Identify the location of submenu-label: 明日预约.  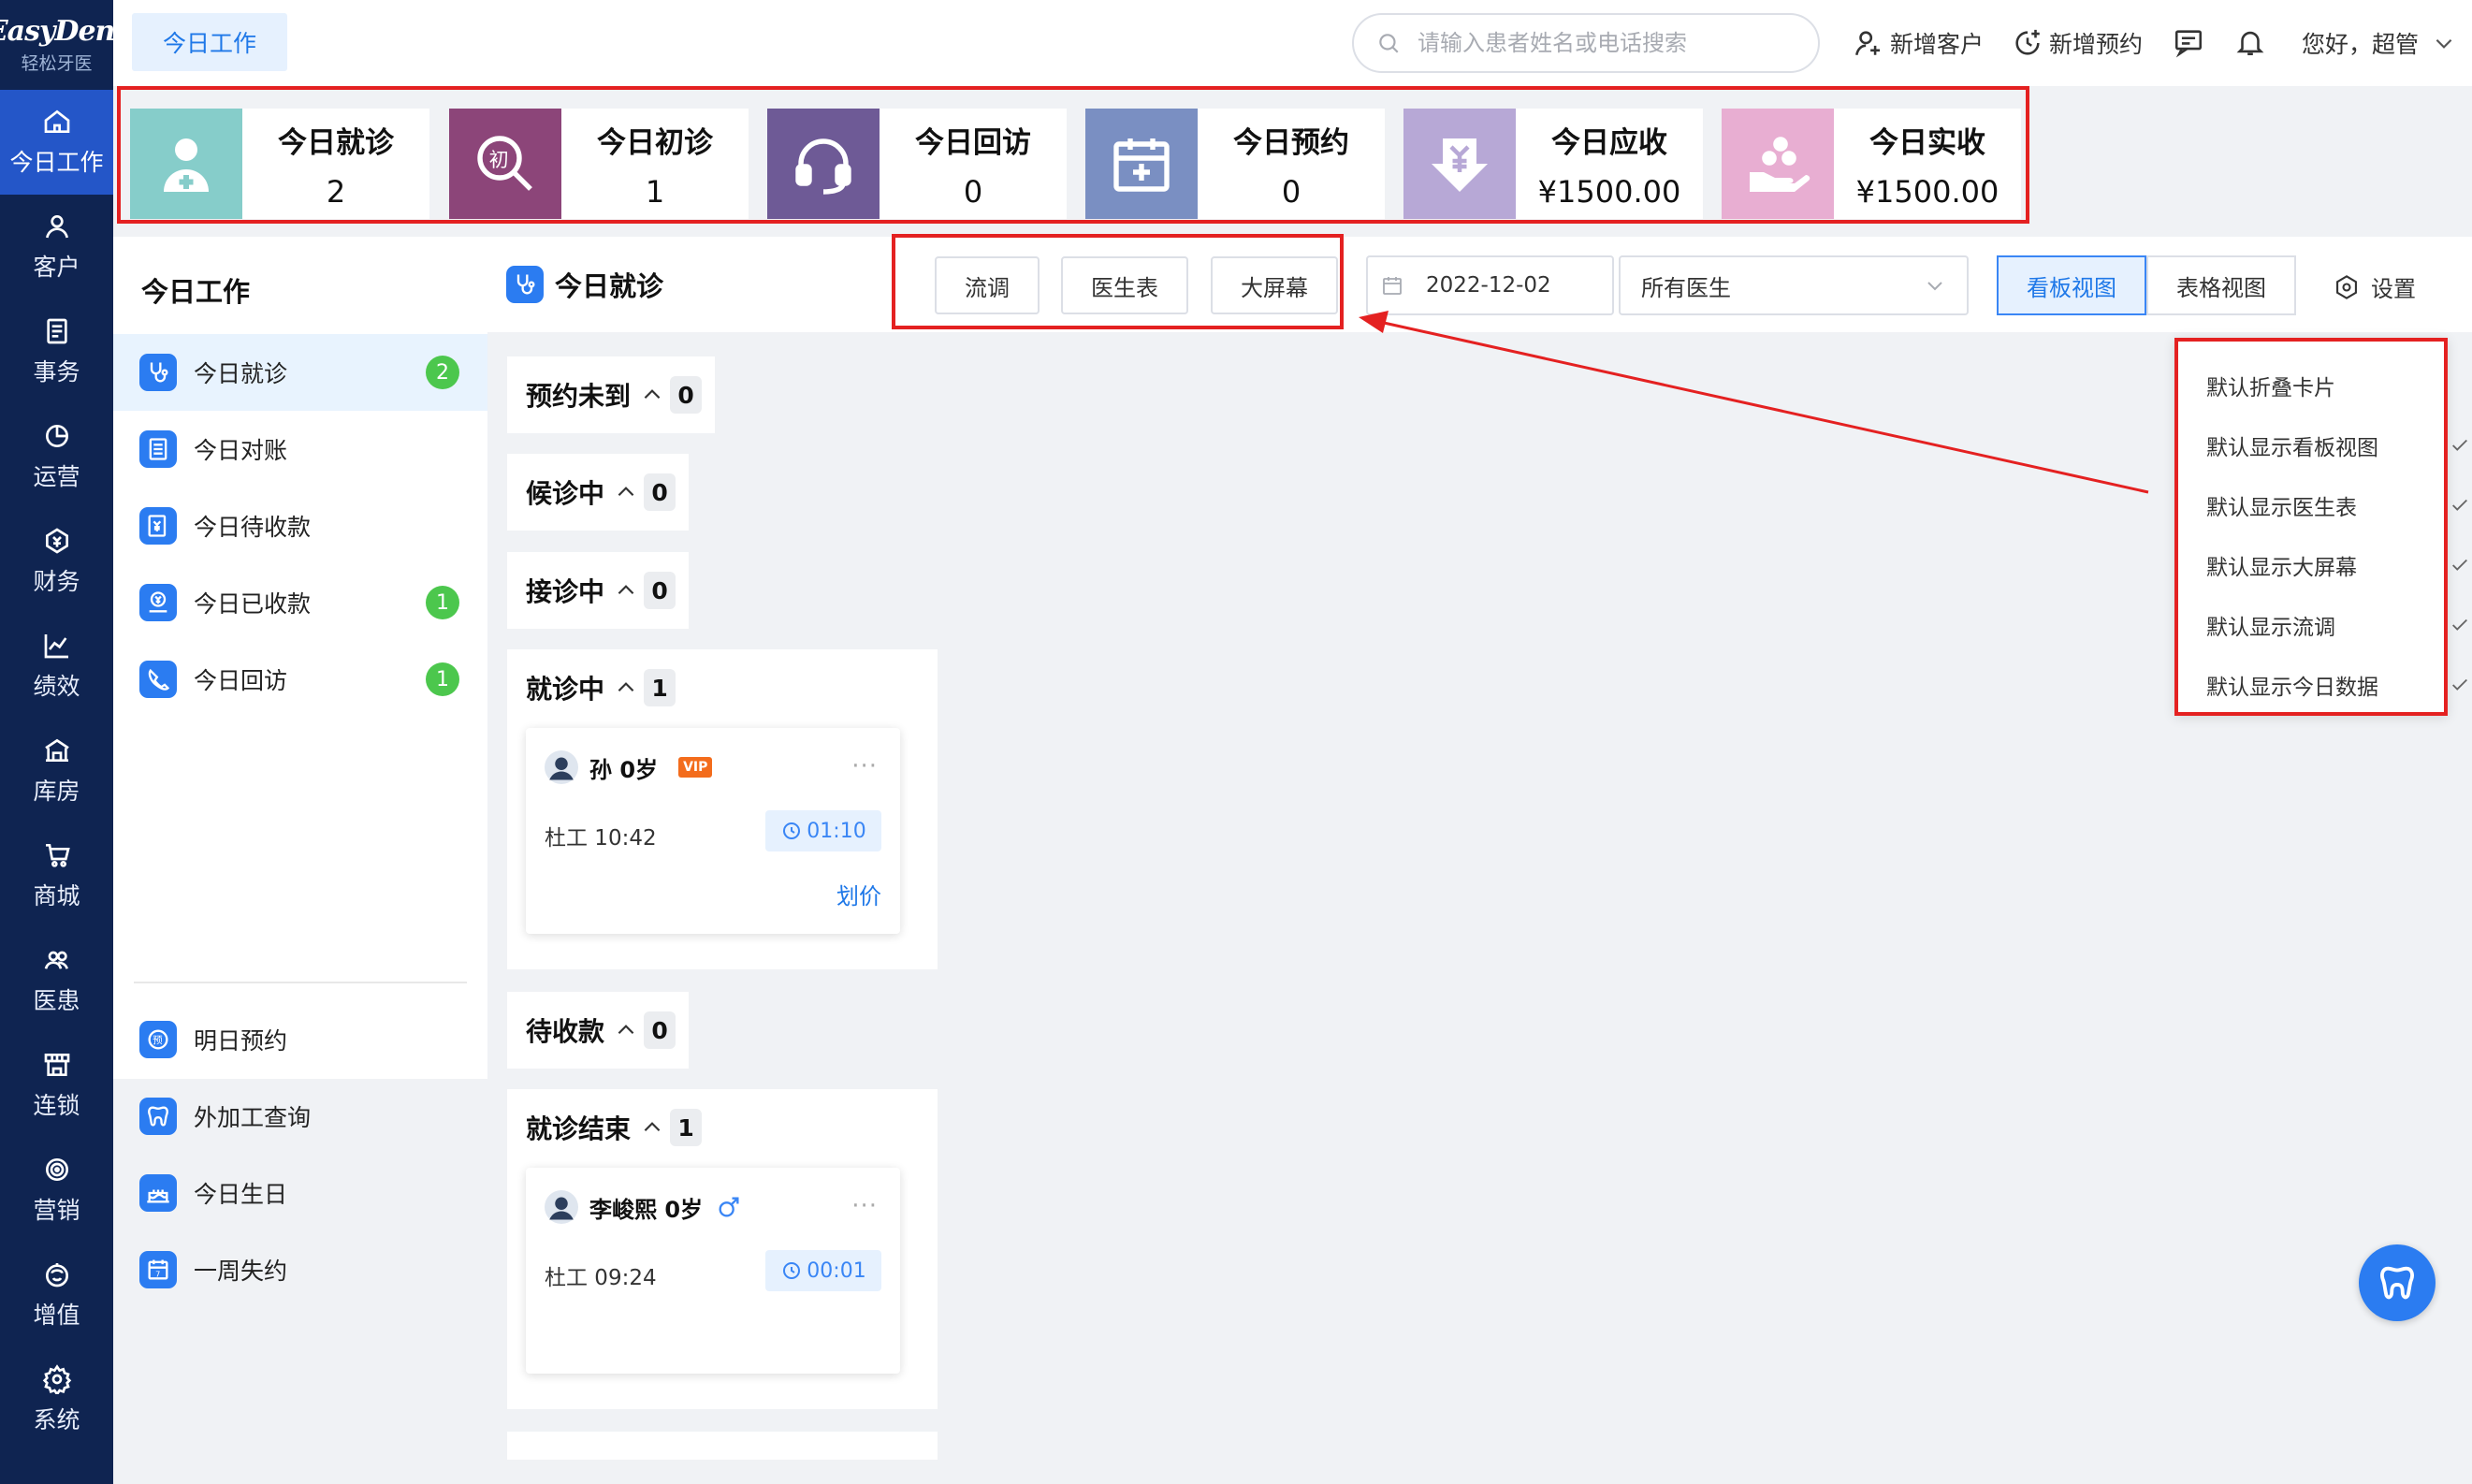
(241, 1041).